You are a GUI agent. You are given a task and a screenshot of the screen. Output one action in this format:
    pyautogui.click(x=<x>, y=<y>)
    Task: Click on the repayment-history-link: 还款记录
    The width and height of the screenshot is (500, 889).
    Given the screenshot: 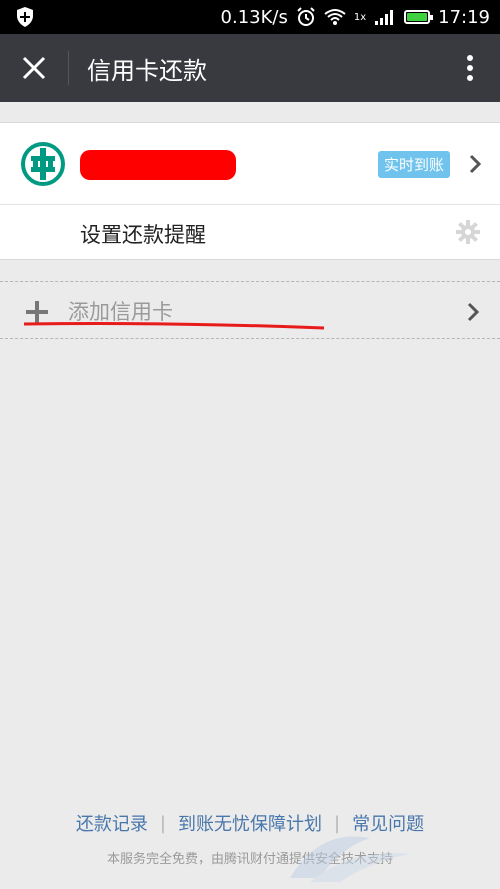 What is the action you would take?
    pyautogui.click(x=112, y=823)
    